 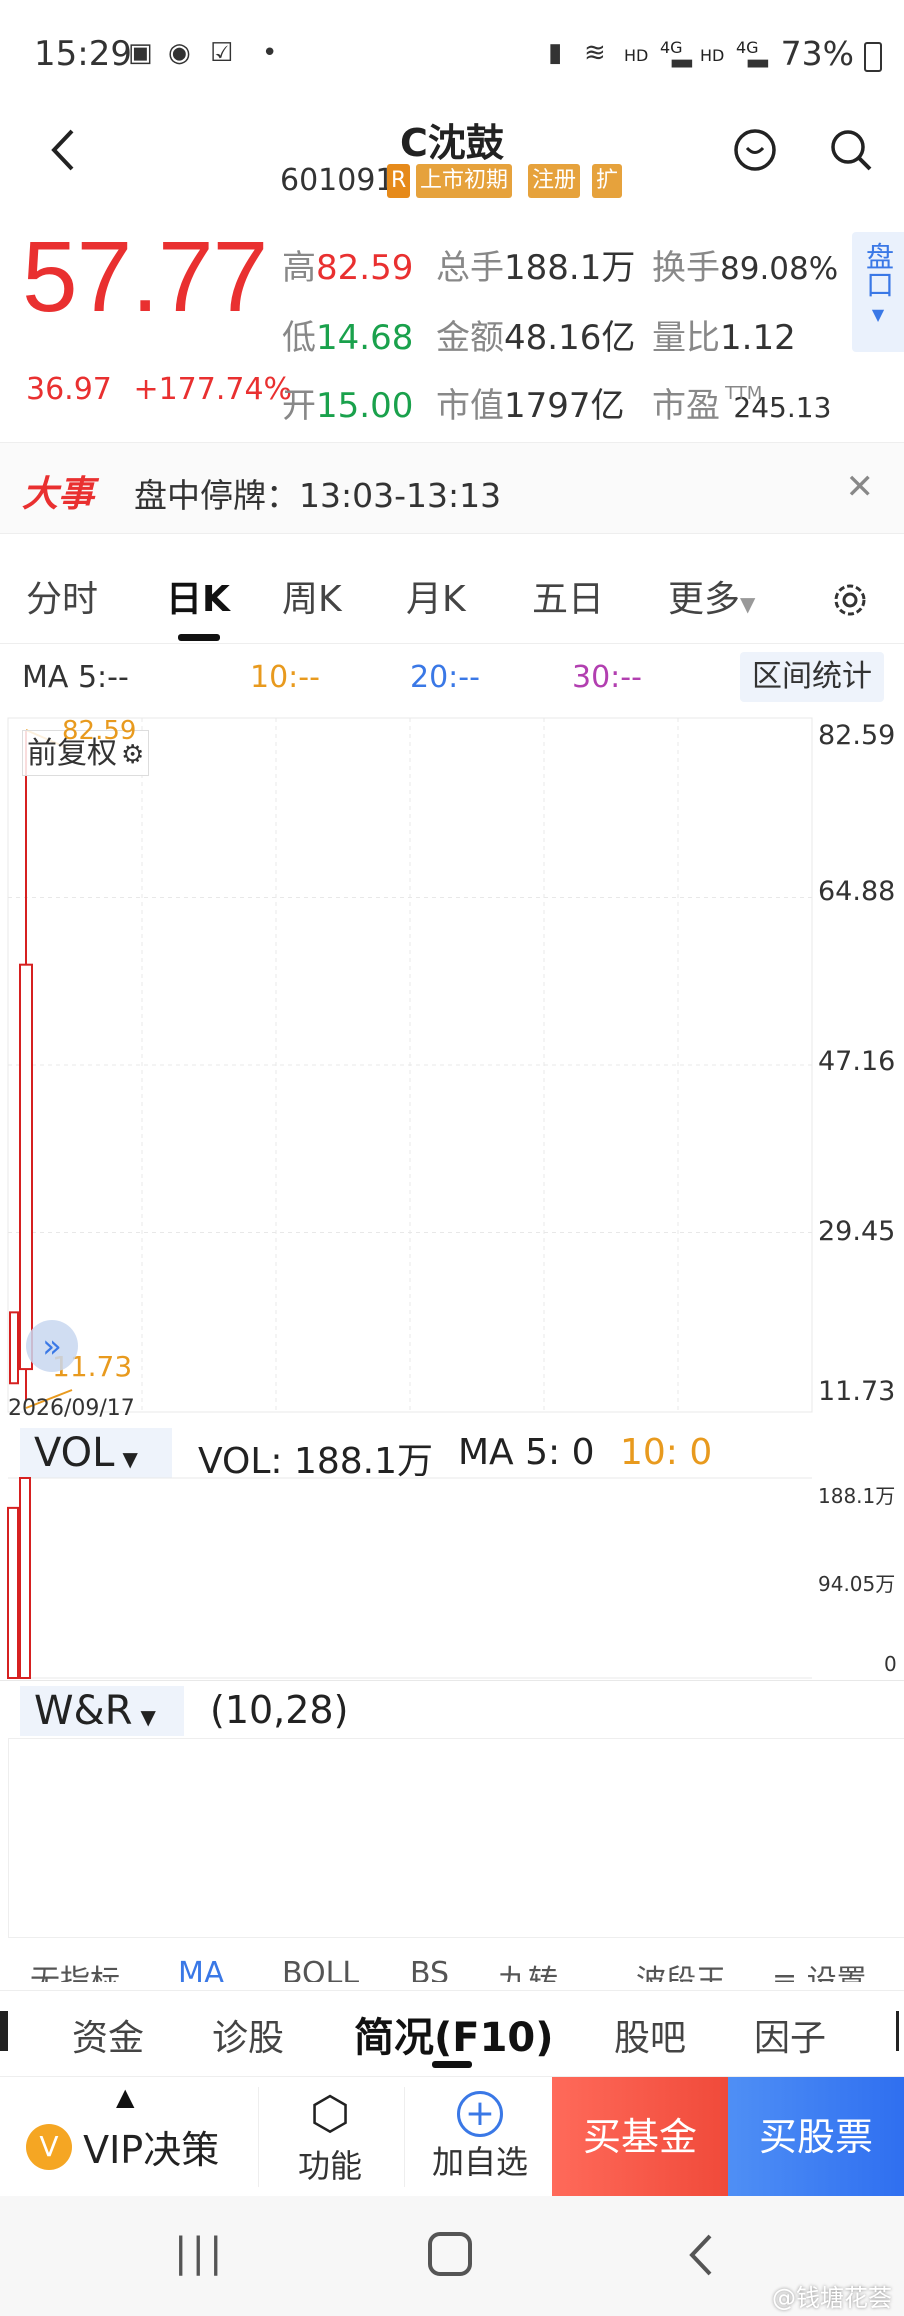 I want to click on signal-icon-2: ▂, so click(x=758, y=53).